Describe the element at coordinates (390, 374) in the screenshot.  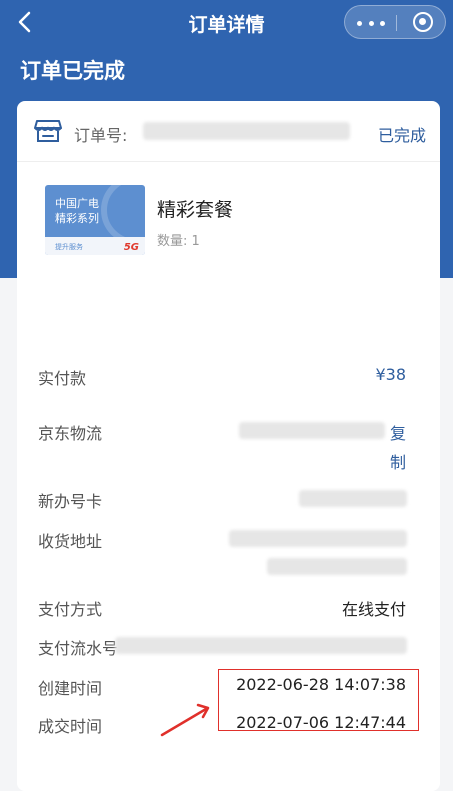
I see `paid-value: ¥38` at that location.